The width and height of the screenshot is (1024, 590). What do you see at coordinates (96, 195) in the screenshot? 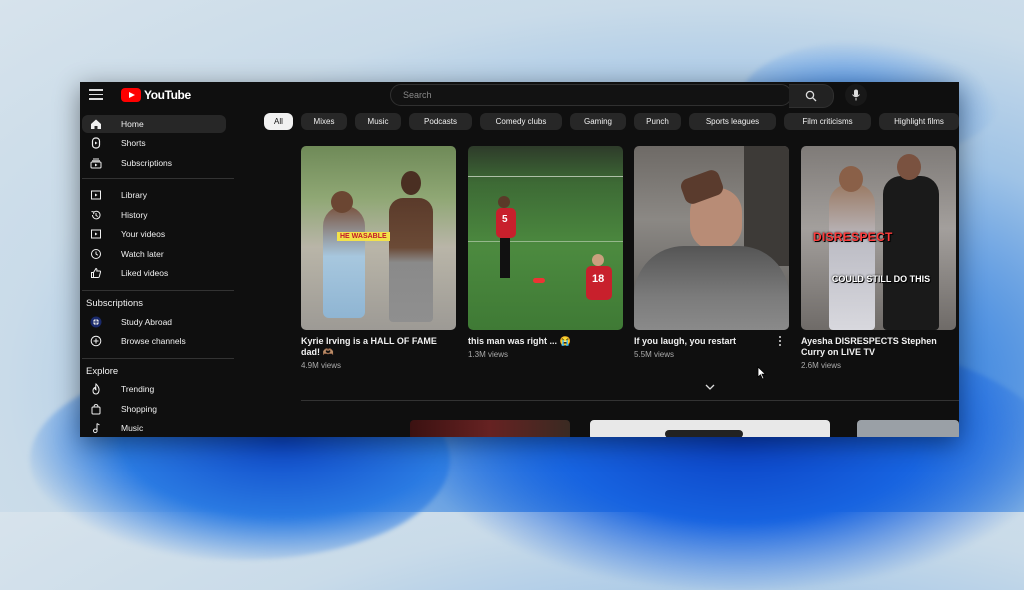
I see `library-icon` at bounding box center [96, 195].